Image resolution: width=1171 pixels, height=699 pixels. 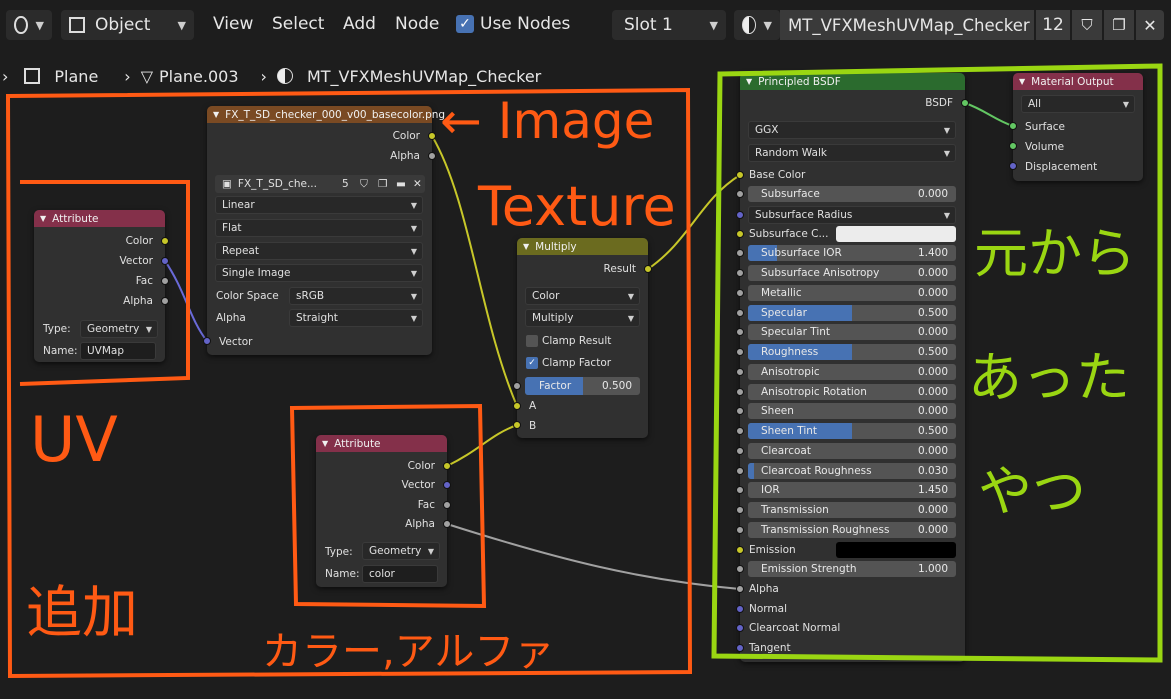 I want to click on subsurface-method-dropdown: Random Walk ▼, so click(x=852, y=153).